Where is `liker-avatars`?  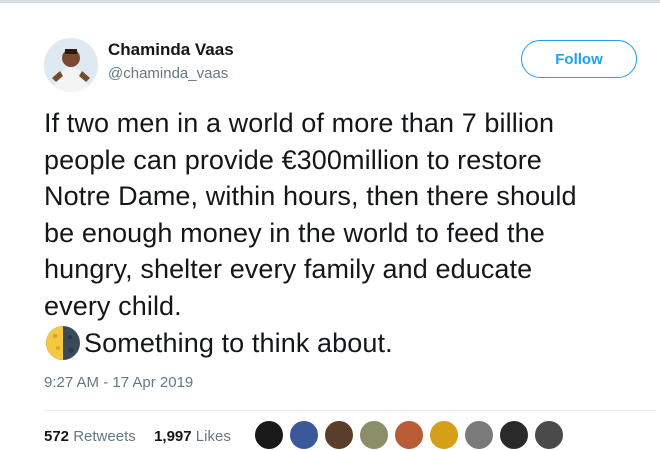 liker-avatars is located at coordinates (411, 435).